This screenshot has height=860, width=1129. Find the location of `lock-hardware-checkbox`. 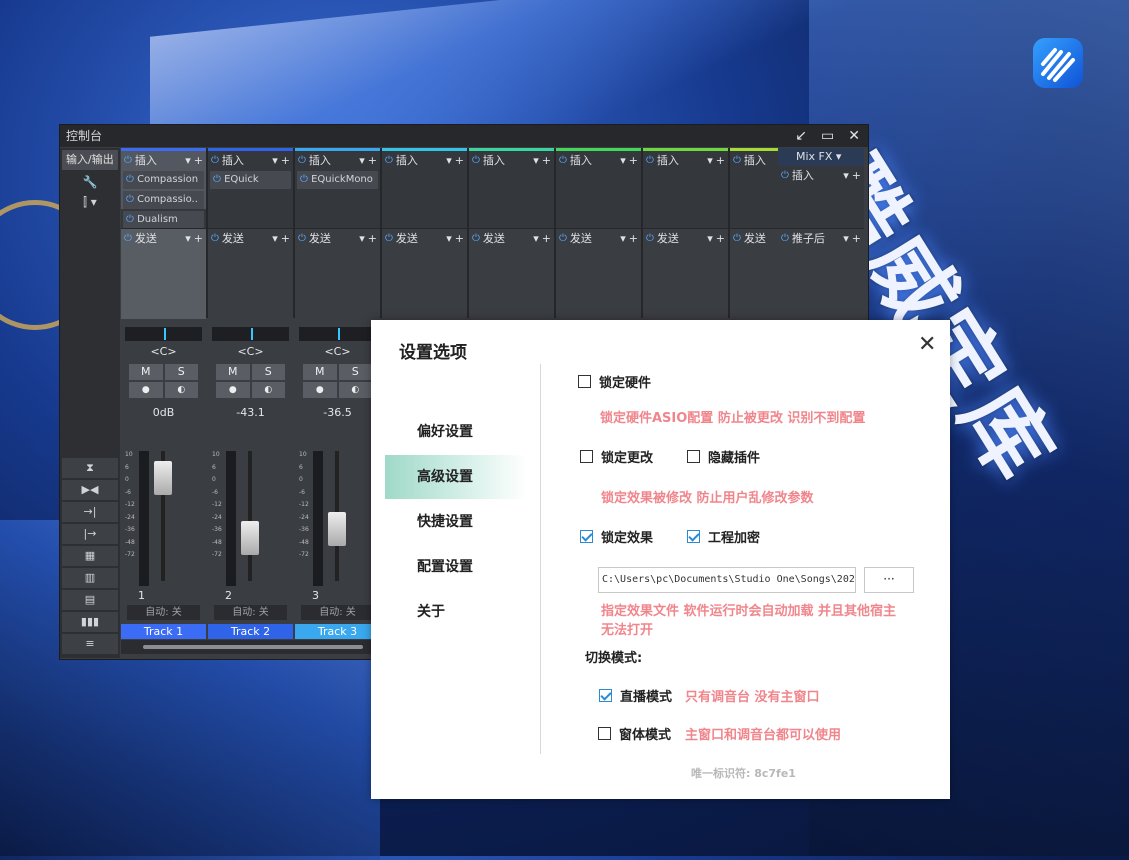

lock-hardware-checkbox is located at coordinates (584, 381).